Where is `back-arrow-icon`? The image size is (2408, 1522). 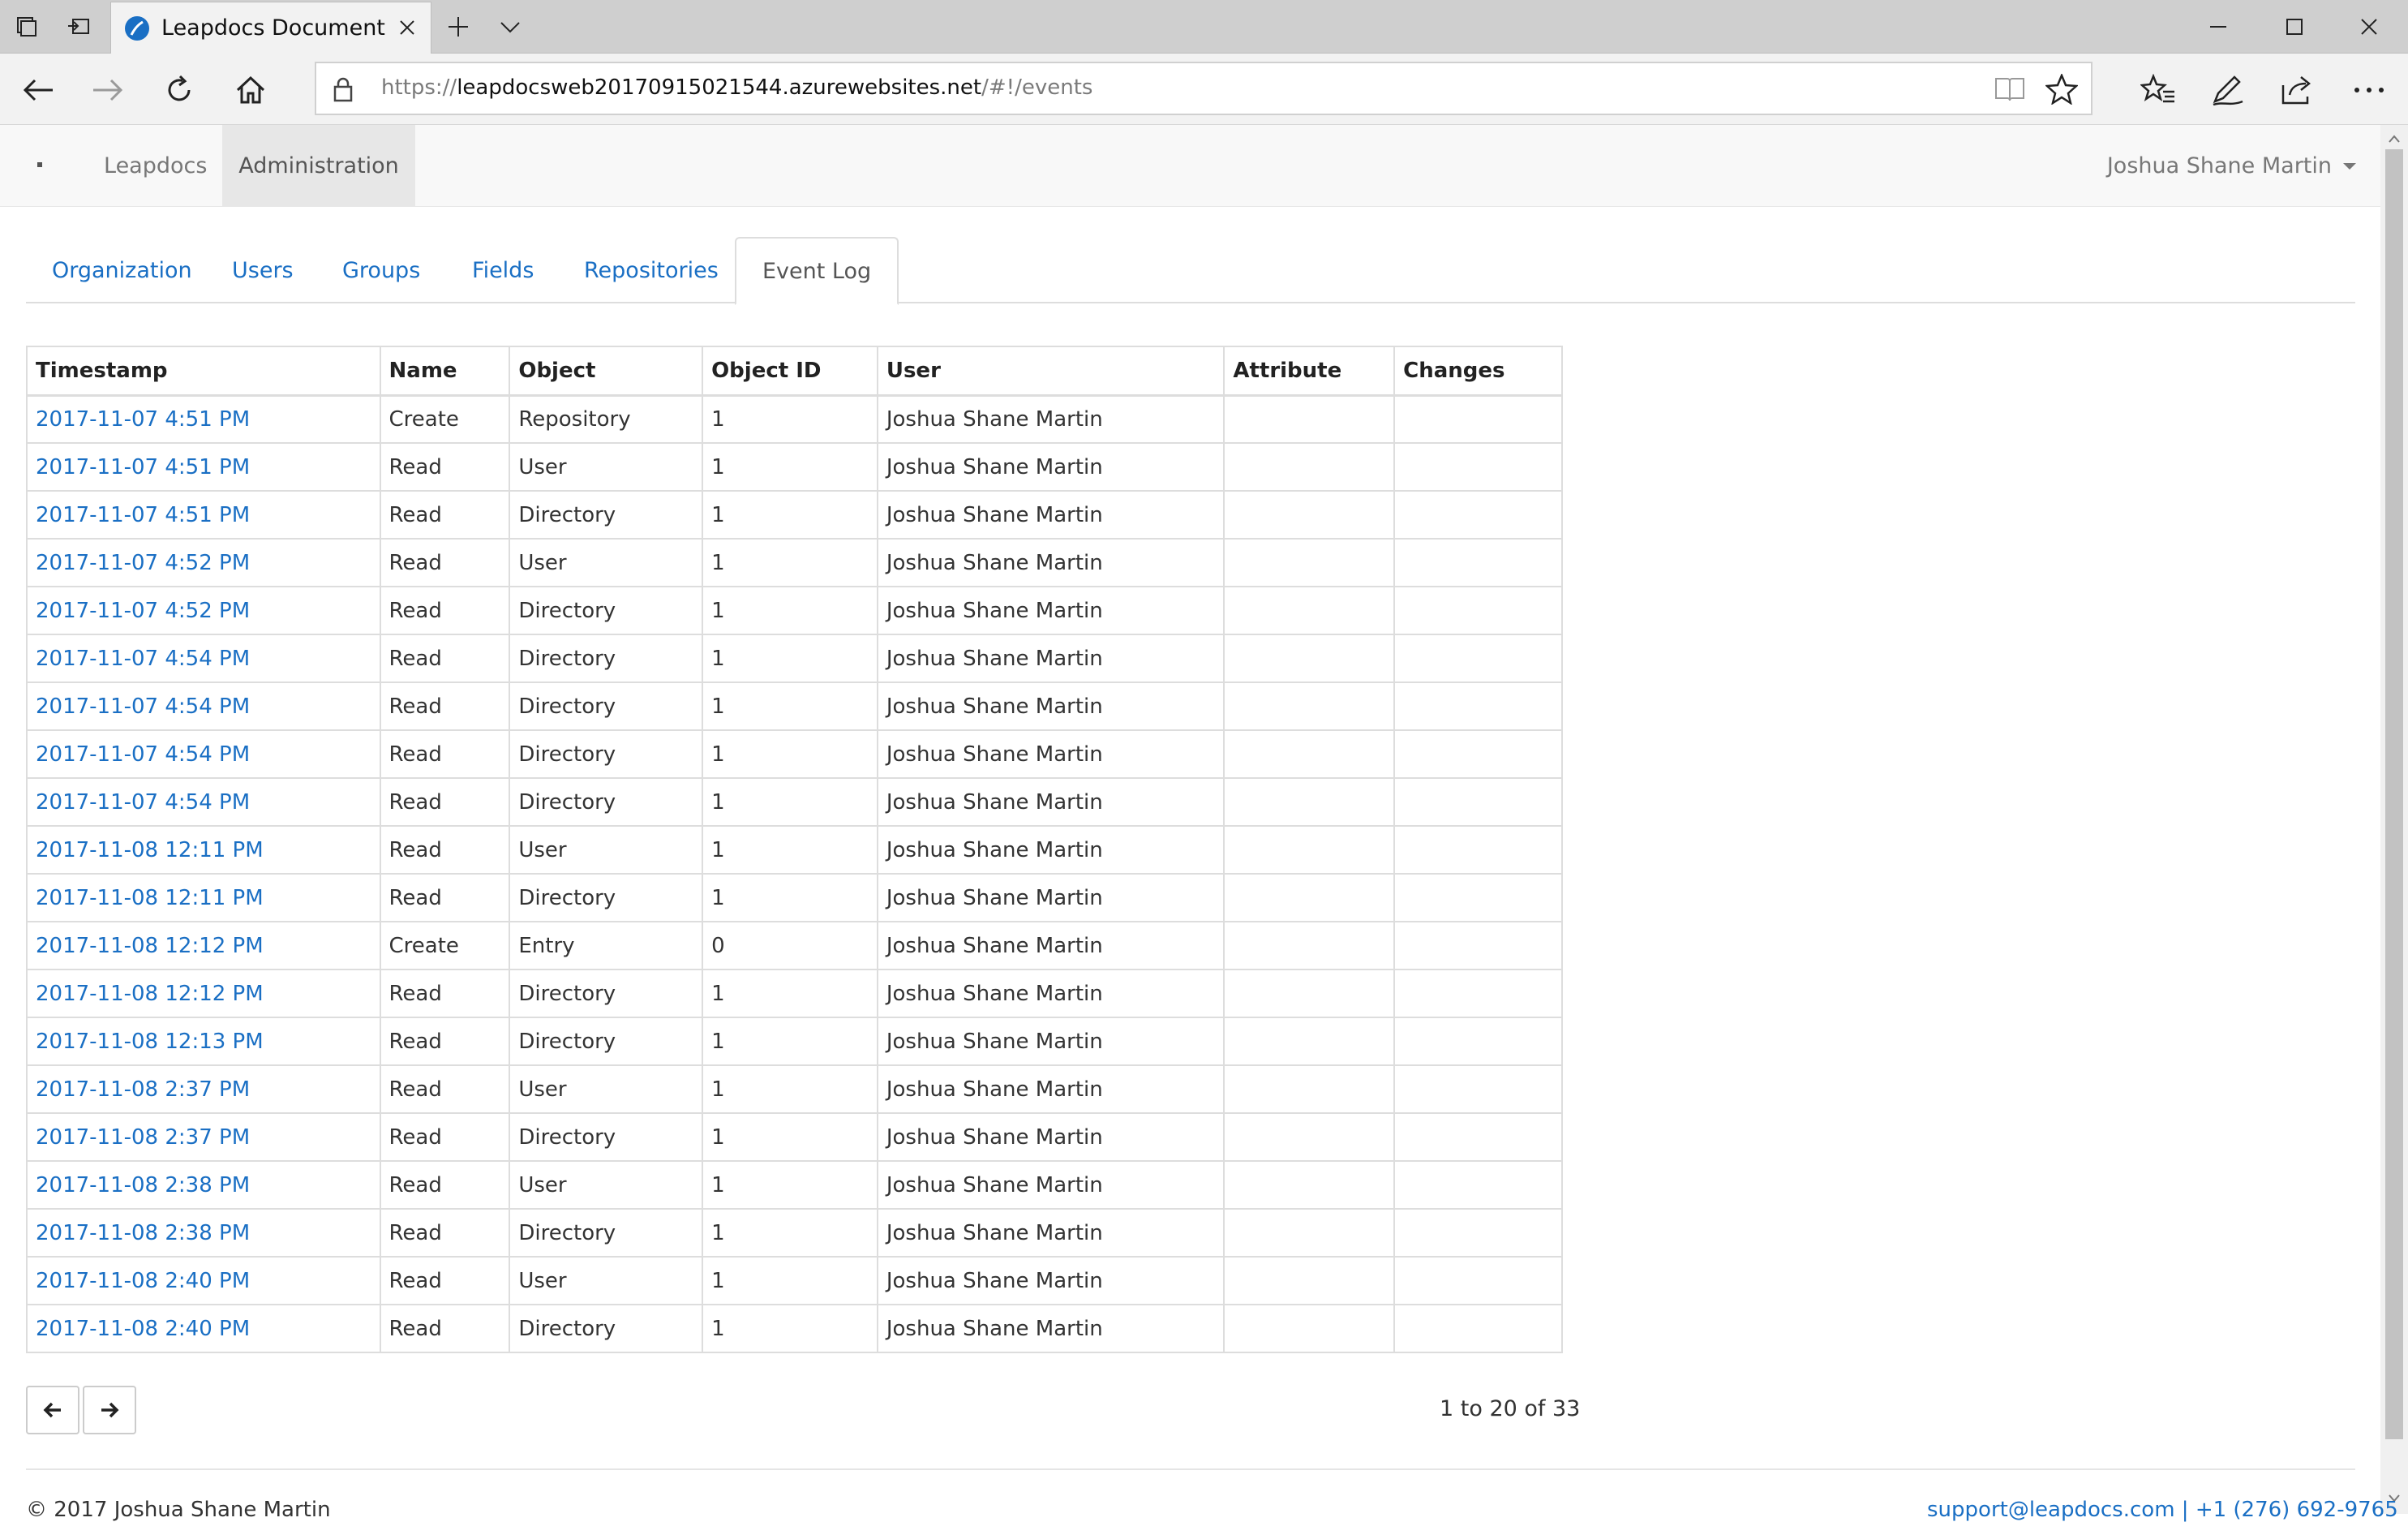 back-arrow-icon is located at coordinates (38, 90).